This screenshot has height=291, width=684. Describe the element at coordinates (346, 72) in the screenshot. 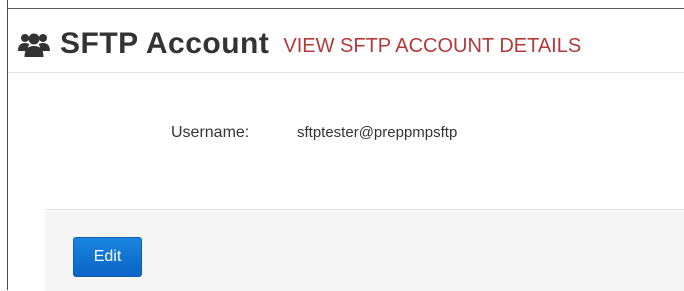

I see `header-divider` at that location.